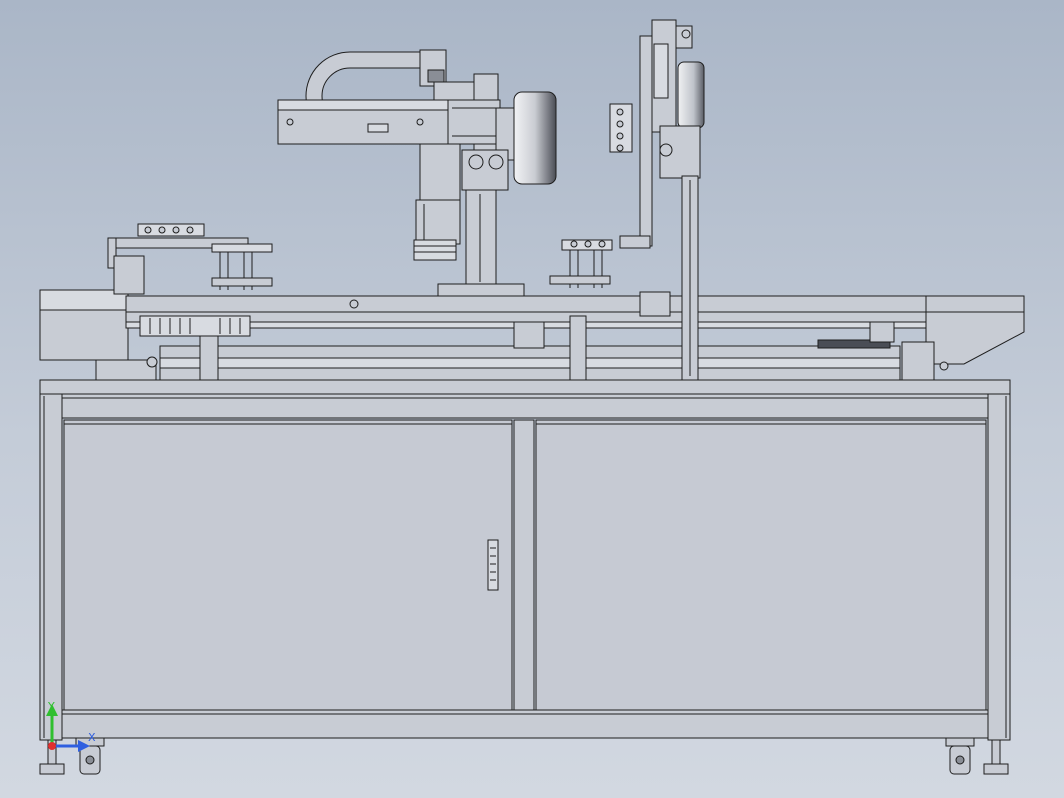  Describe the element at coordinates (918, 361) in the screenshot. I see `stopper-block` at that location.